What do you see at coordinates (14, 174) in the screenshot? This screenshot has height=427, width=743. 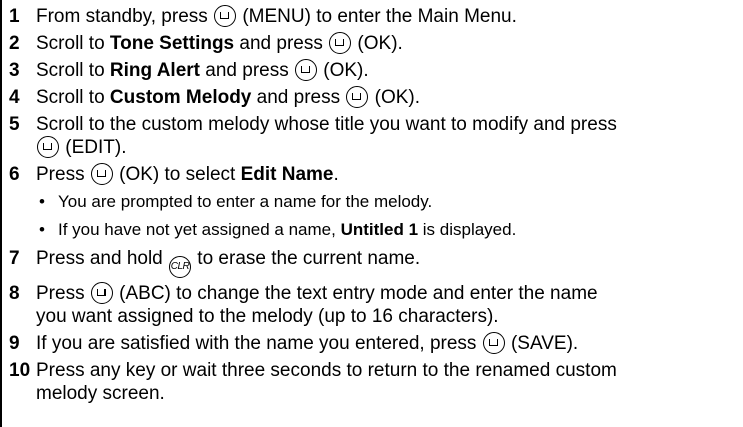 I see `step-number: 6` at bounding box center [14, 174].